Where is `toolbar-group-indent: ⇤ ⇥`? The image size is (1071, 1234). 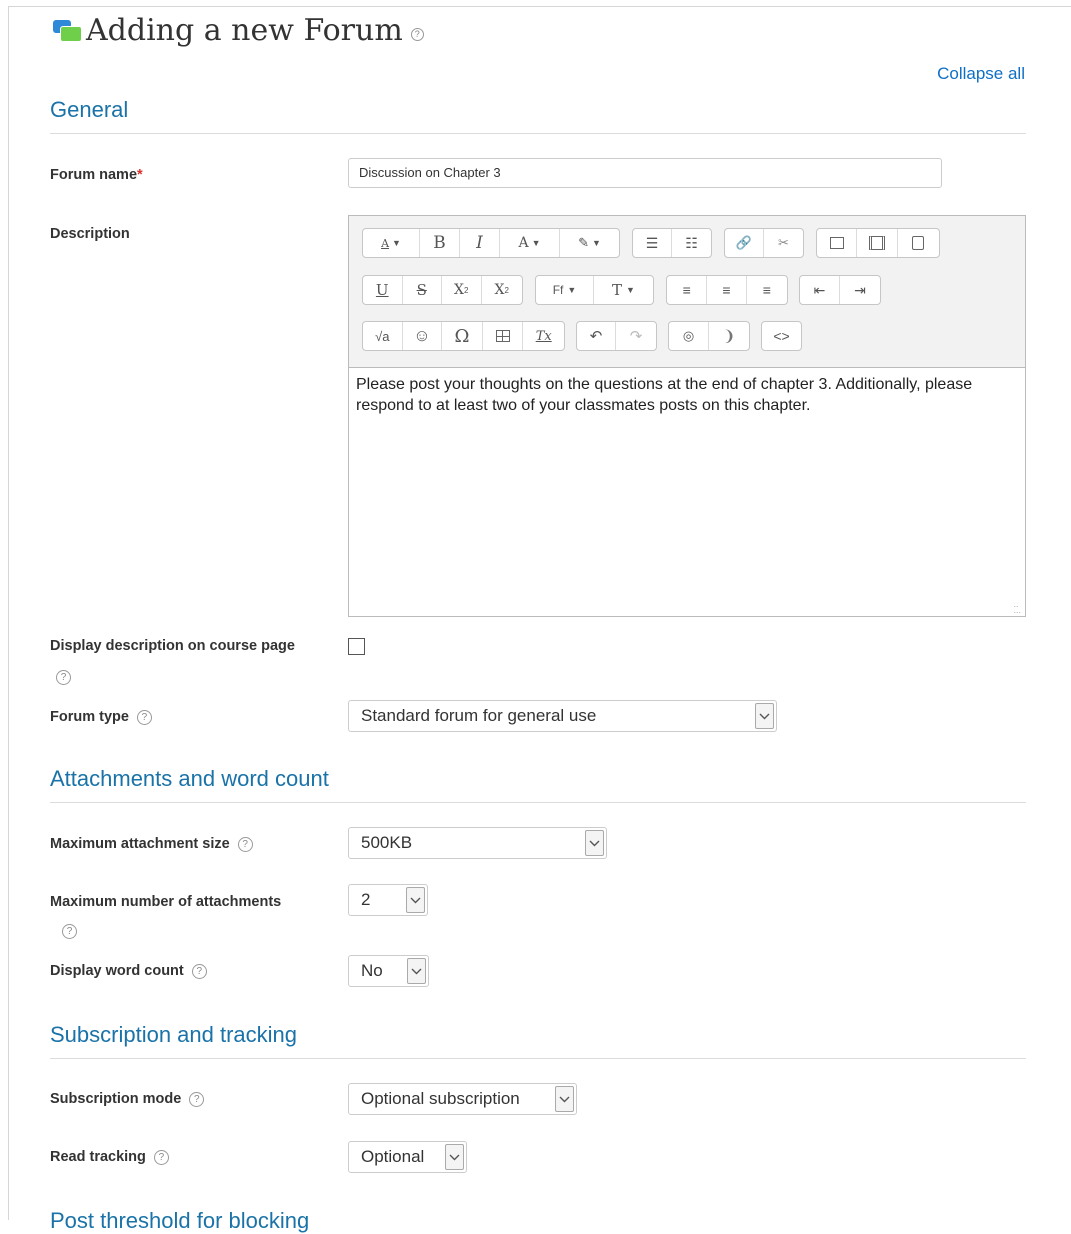
toolbar-group-indent: ⇤ ⇥ is located at coordinates (840, 290).